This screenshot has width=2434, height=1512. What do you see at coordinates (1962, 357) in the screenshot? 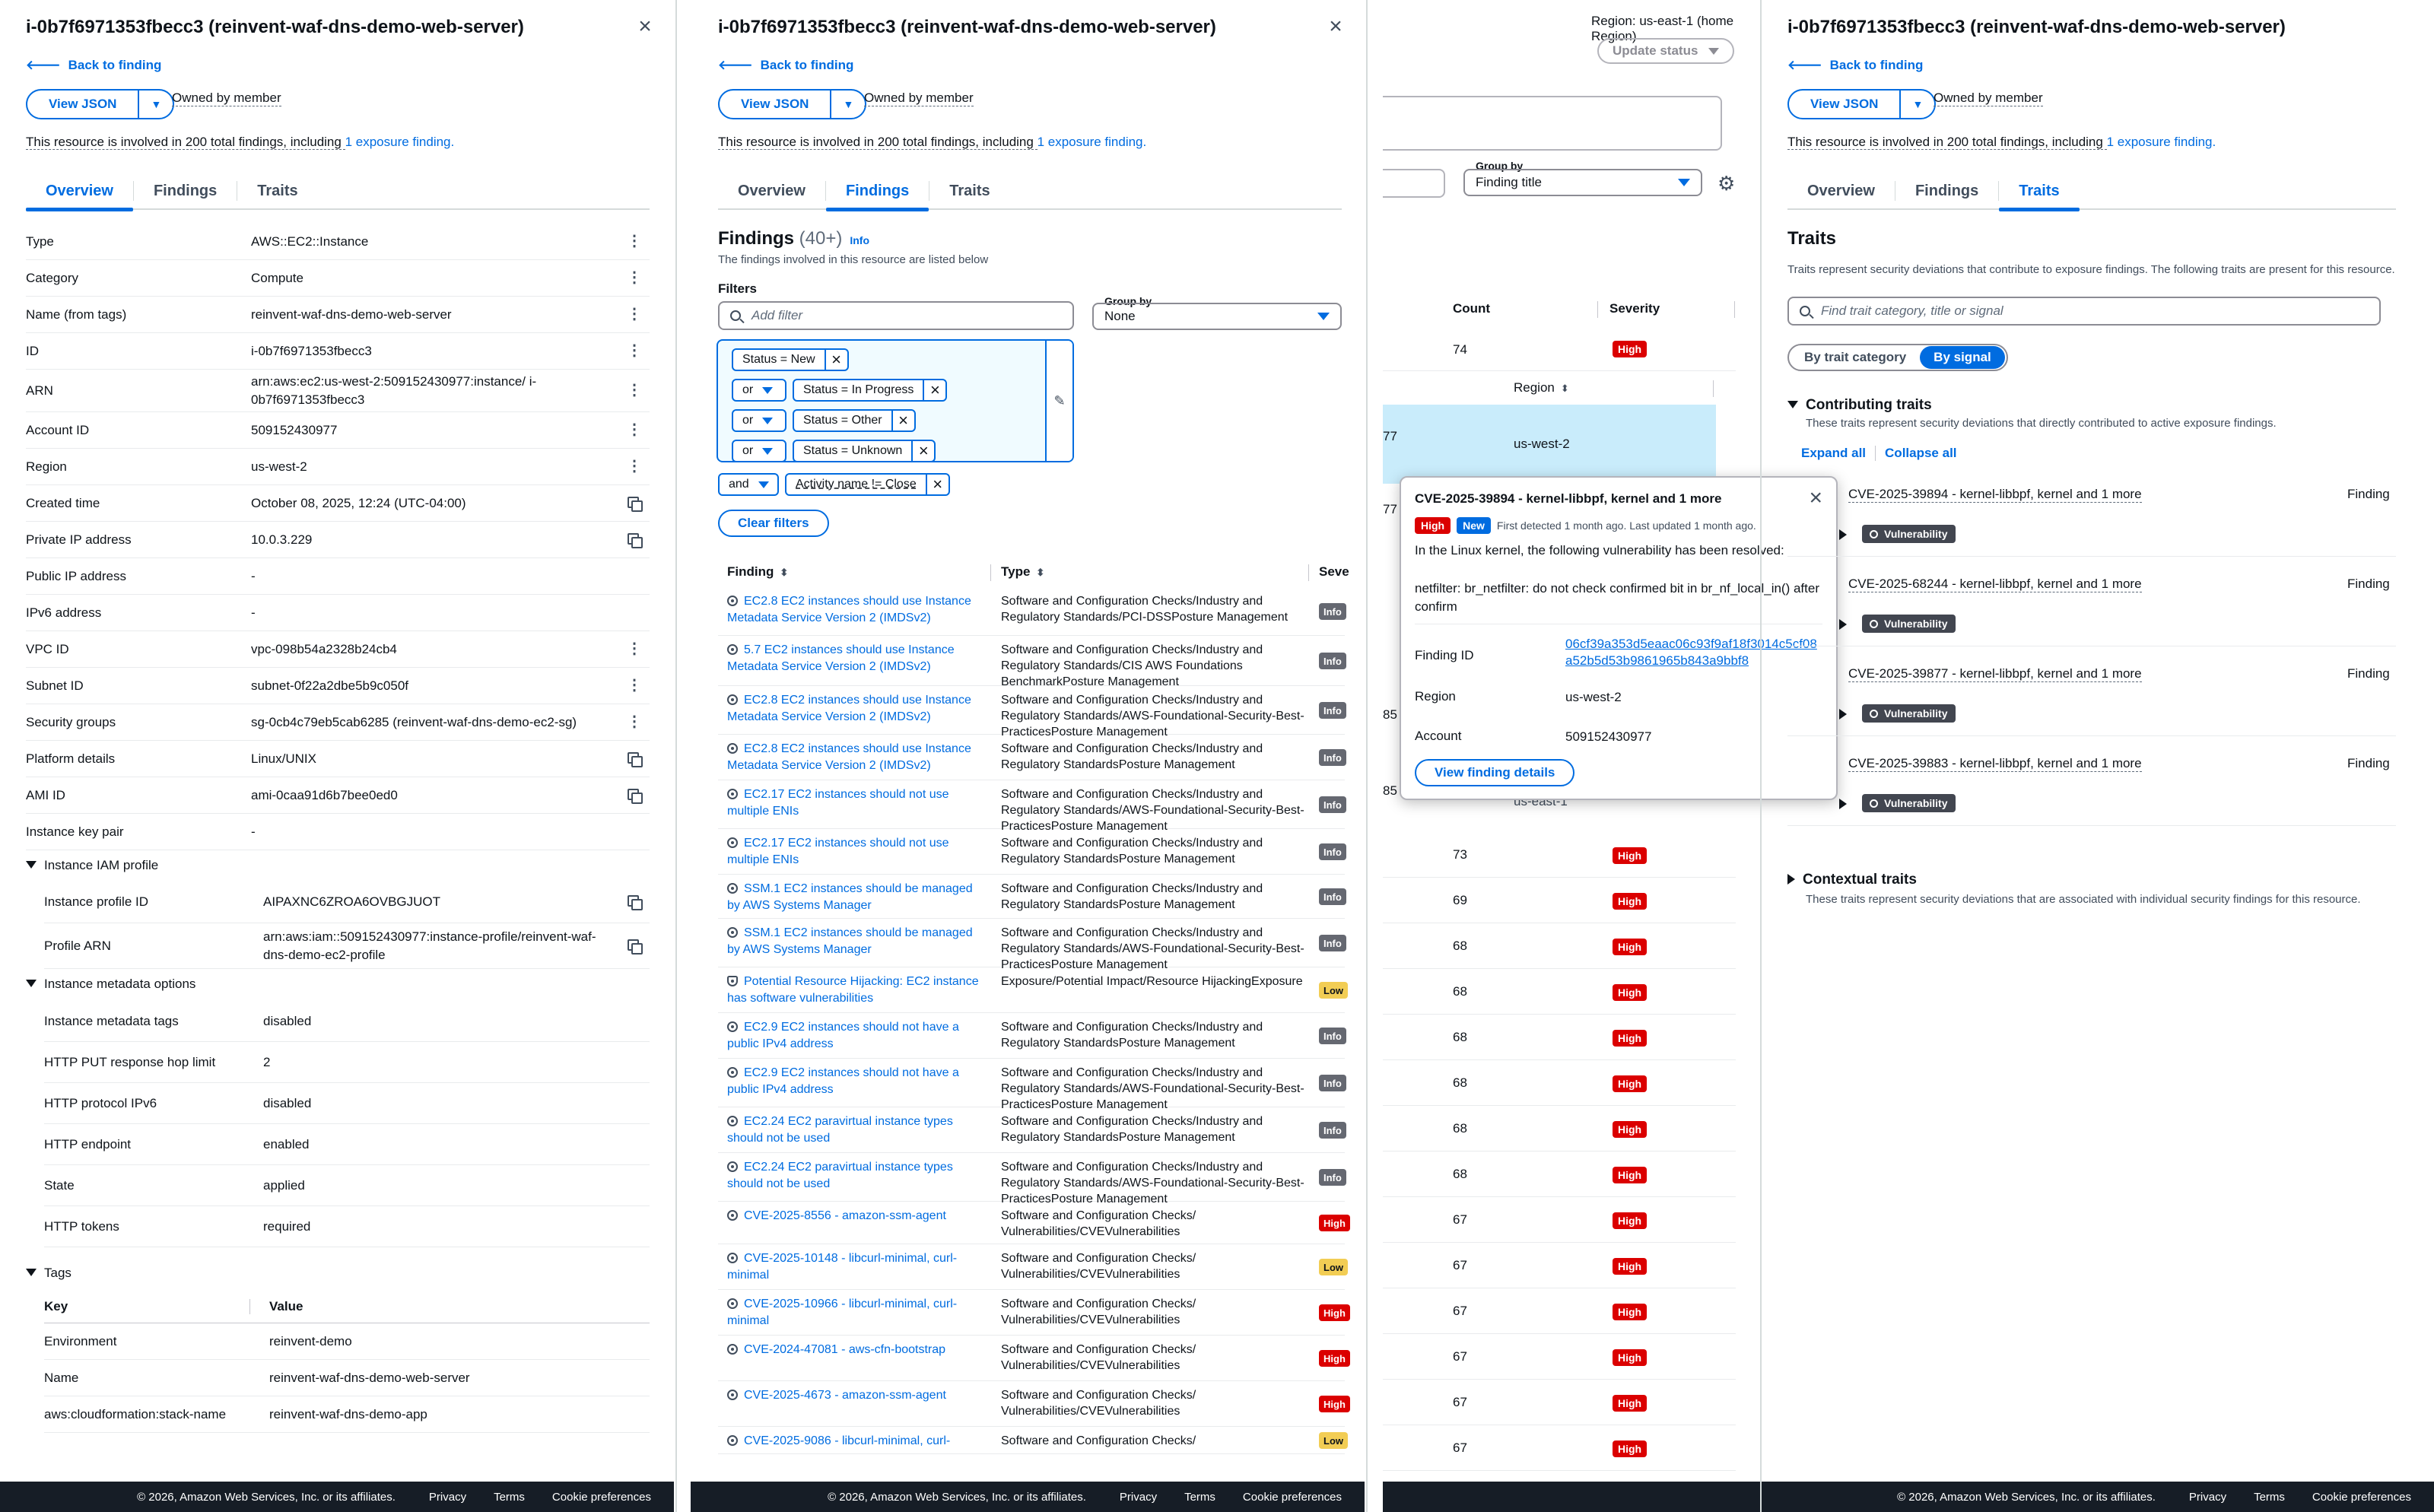
I see `by-signal-option: By signal` at bounding box center [1962, 357].